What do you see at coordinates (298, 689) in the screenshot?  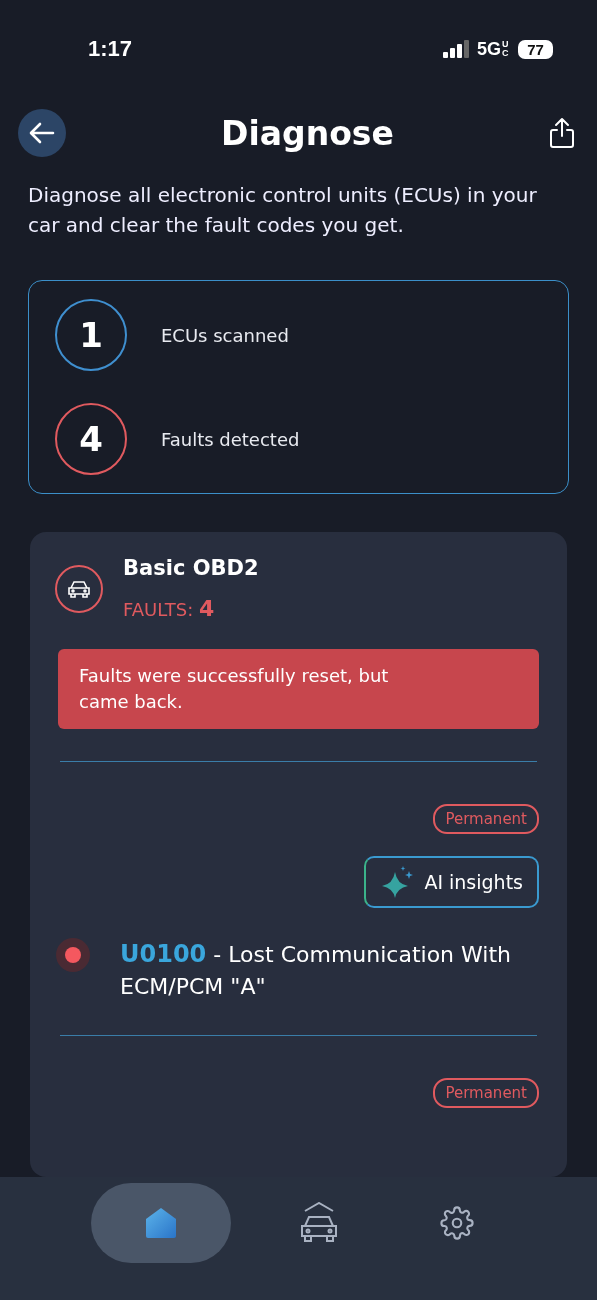 I see `alert-banner: Faults were successfully reset, but came back.` at bounding box center [298, 689].